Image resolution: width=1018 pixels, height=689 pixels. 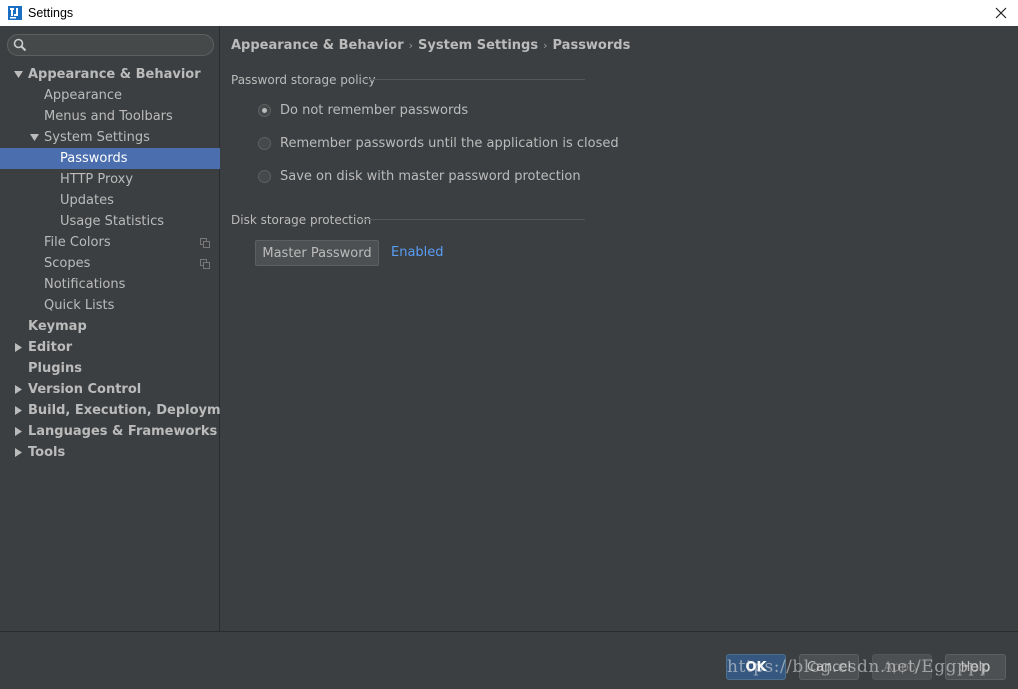 I want to click on close-icon, so click(x=1001, y=13).